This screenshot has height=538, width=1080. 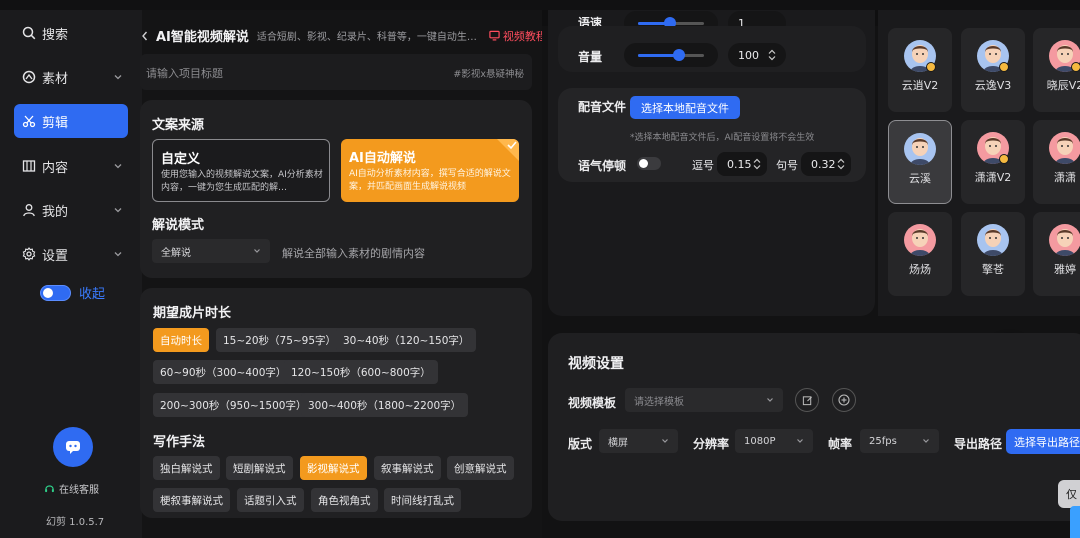 I want to click on fps-label: 帧率, so click(x=840, y=444).